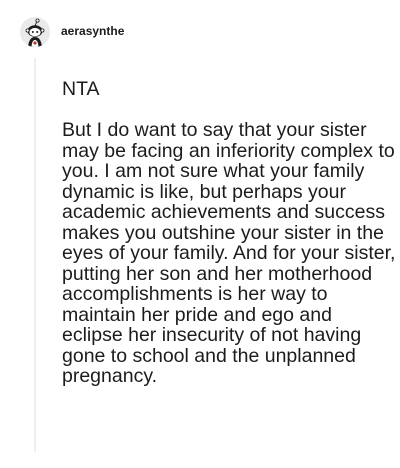 This screenshot has width=400, height=468. I want to click on comment-author: aerasynthe, so click(92, 31).